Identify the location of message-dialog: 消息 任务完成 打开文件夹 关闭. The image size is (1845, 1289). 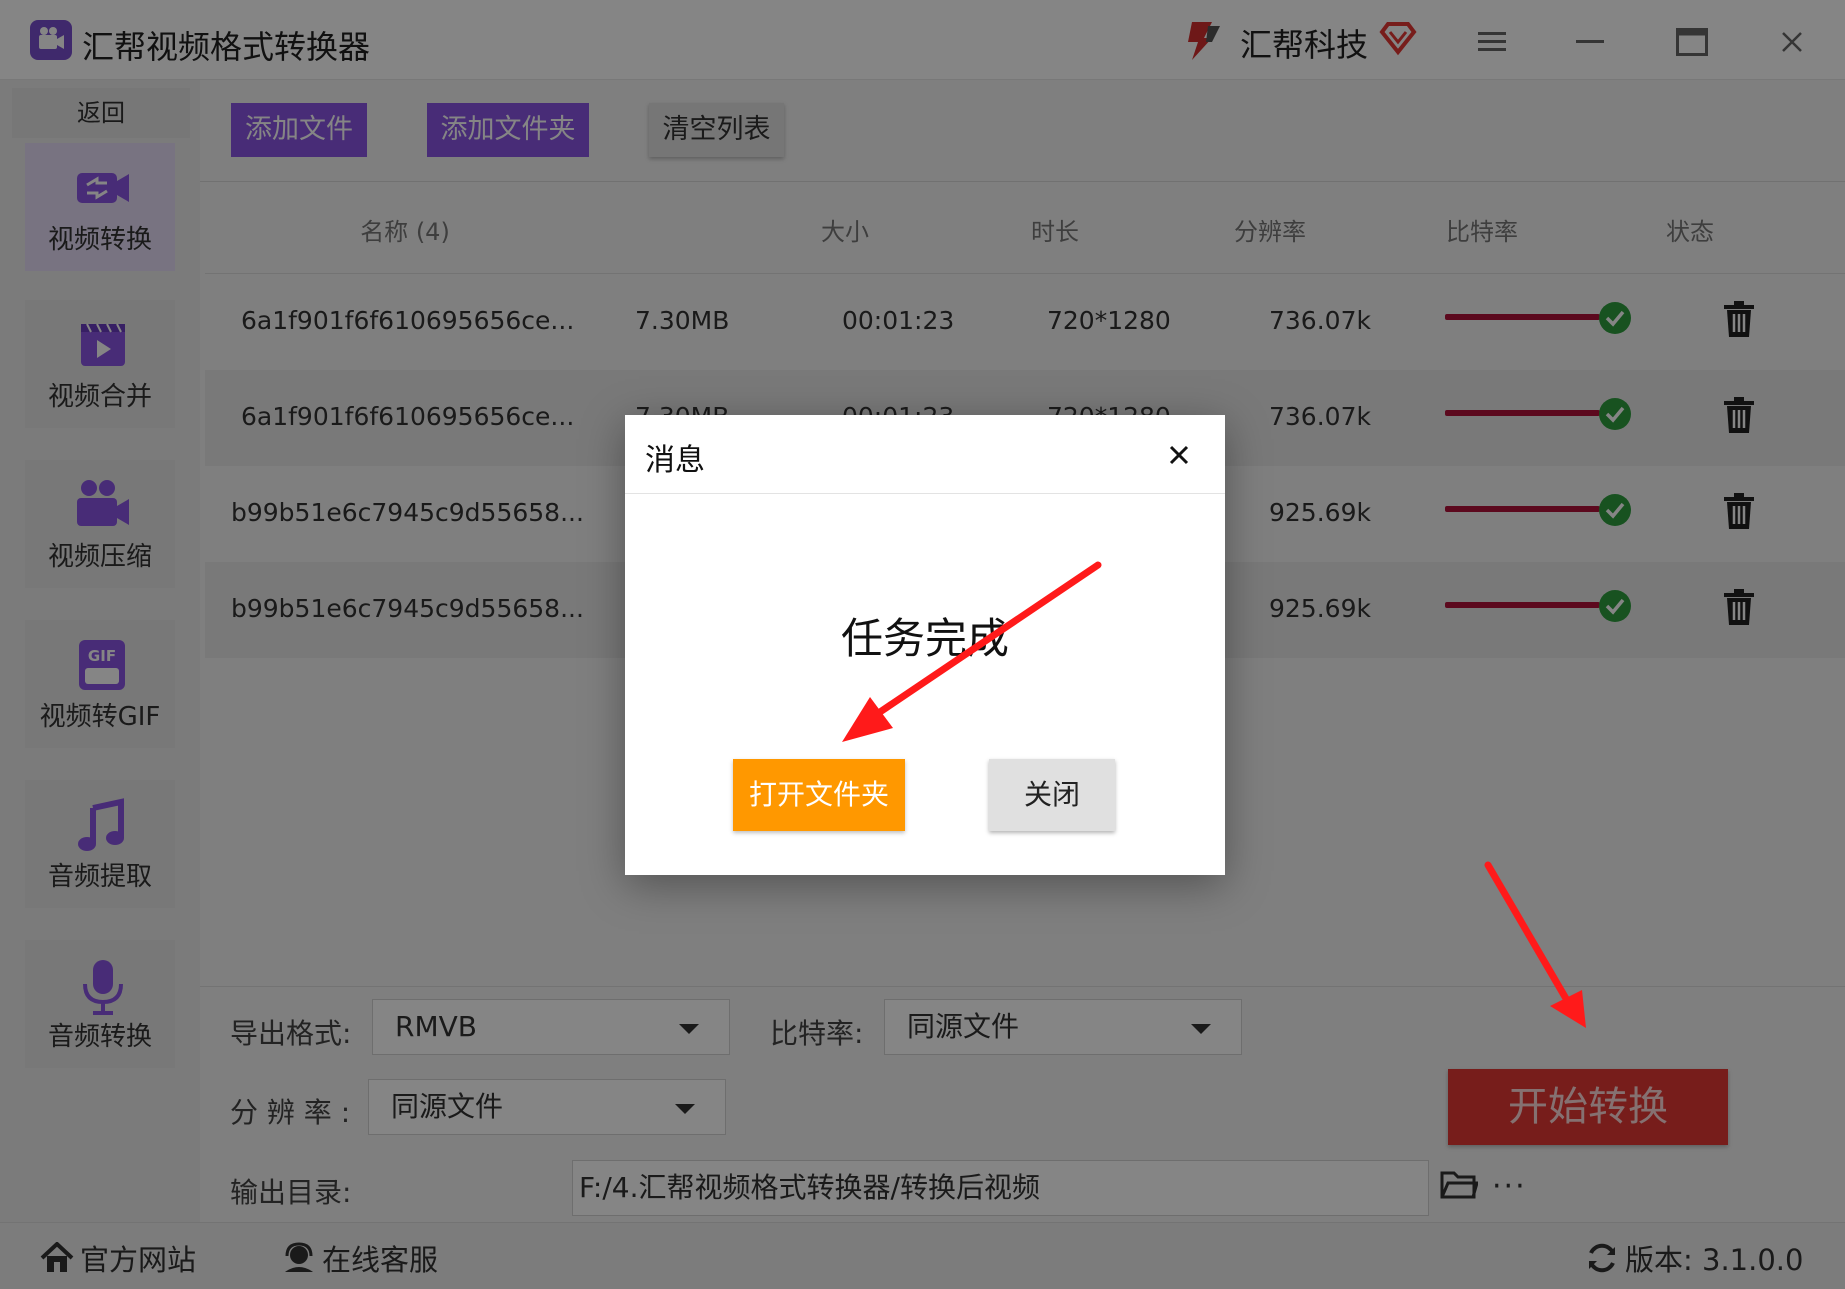
(925, 645).